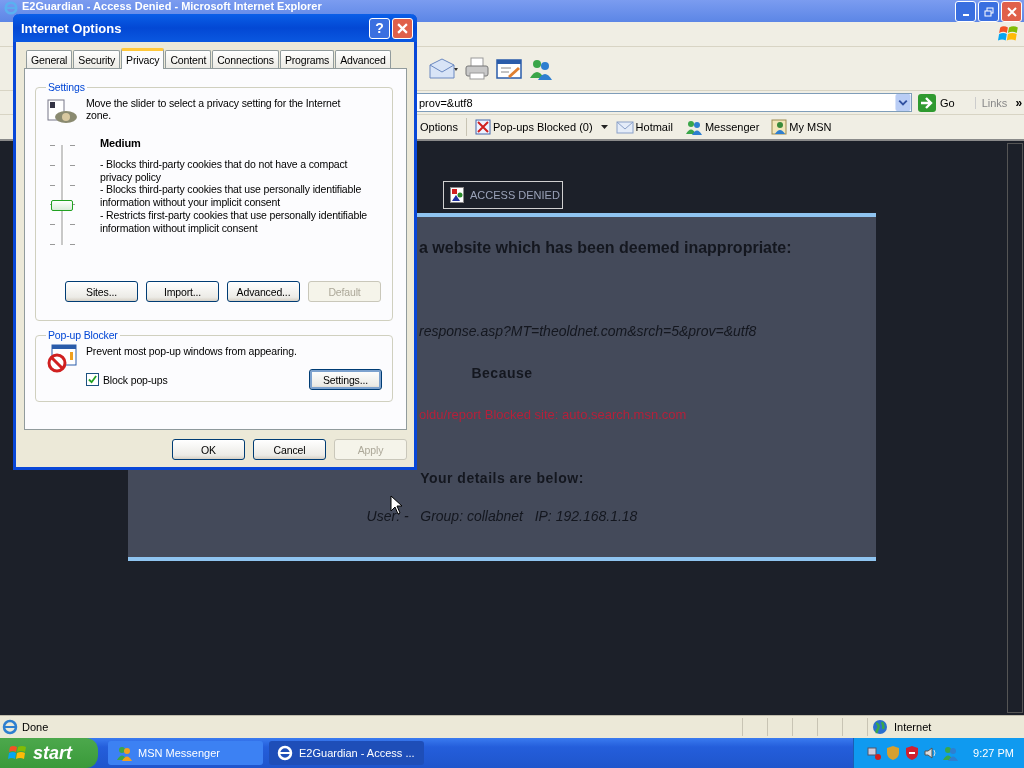  I want to click on slider-thumb, so click(62, 205).